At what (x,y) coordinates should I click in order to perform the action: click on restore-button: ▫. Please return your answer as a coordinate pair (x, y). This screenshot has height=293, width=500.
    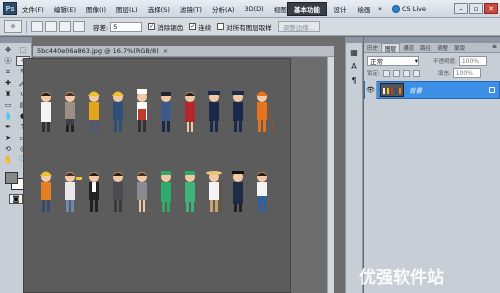
    Looking at the image, I should click on (476, 8).